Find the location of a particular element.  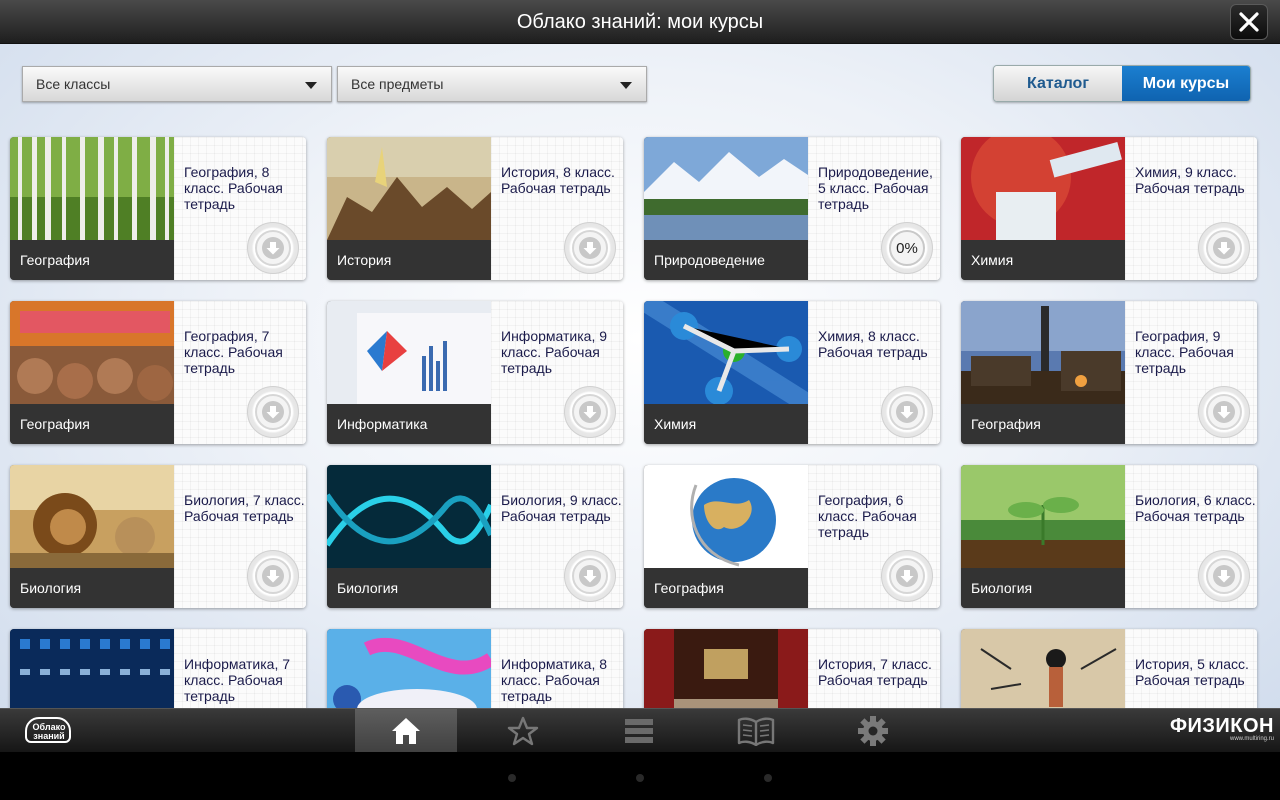

course-info: География, 7 класс. Рабочая тетрадь is located at coordinates (240, 372).